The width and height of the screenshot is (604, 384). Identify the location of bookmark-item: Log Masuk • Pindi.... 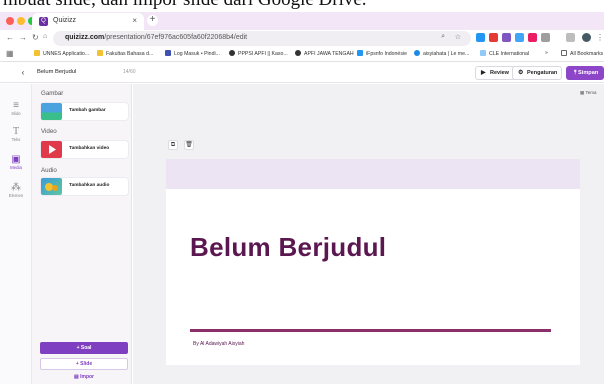
(192, 53).